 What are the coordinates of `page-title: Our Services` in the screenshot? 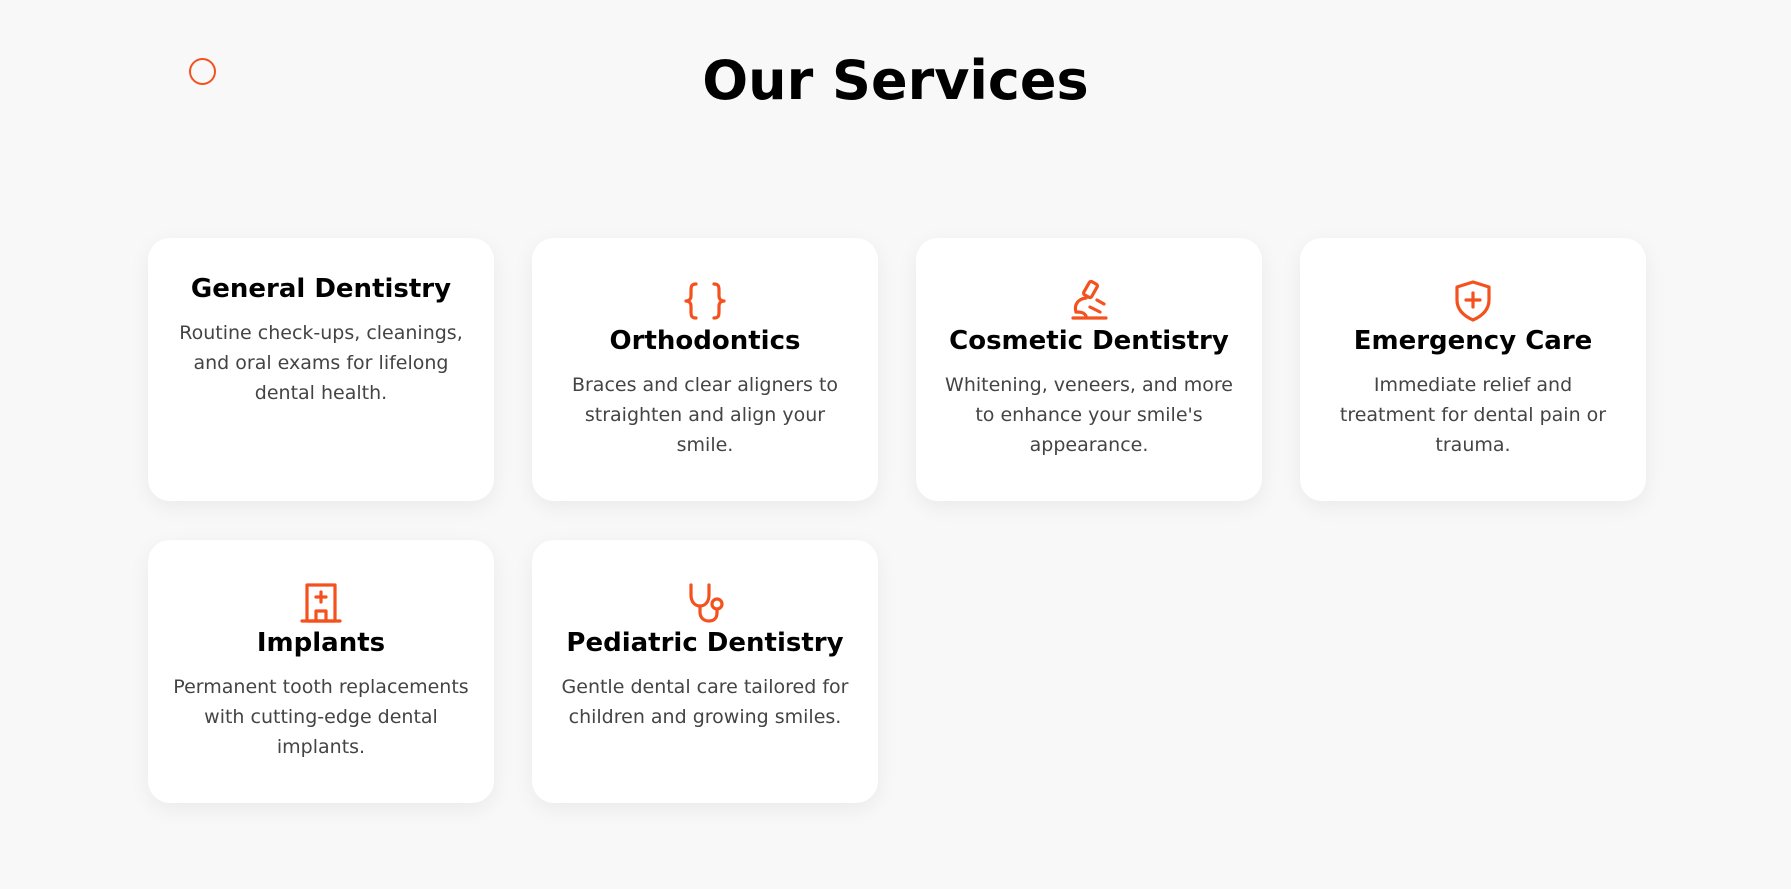 It's located at (895, 80).